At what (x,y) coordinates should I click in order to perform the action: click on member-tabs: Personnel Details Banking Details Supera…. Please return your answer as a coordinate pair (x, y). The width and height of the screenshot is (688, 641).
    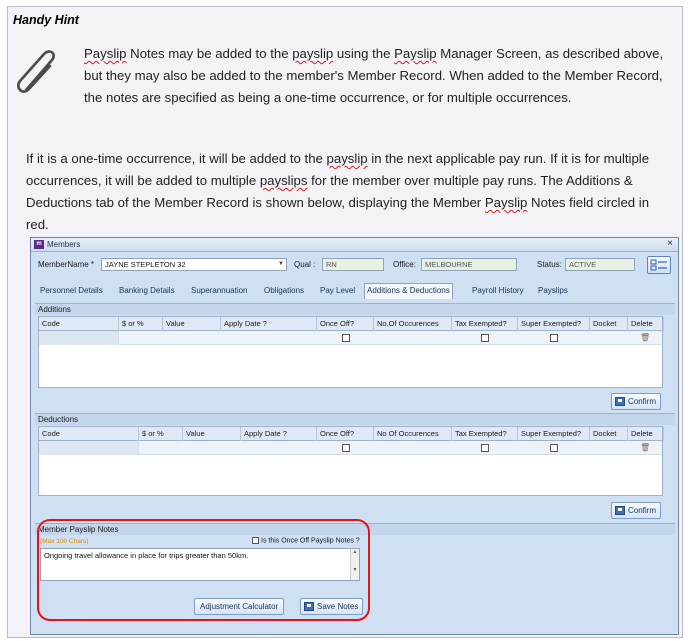
    Looking at the image, I should click on (355, 291).